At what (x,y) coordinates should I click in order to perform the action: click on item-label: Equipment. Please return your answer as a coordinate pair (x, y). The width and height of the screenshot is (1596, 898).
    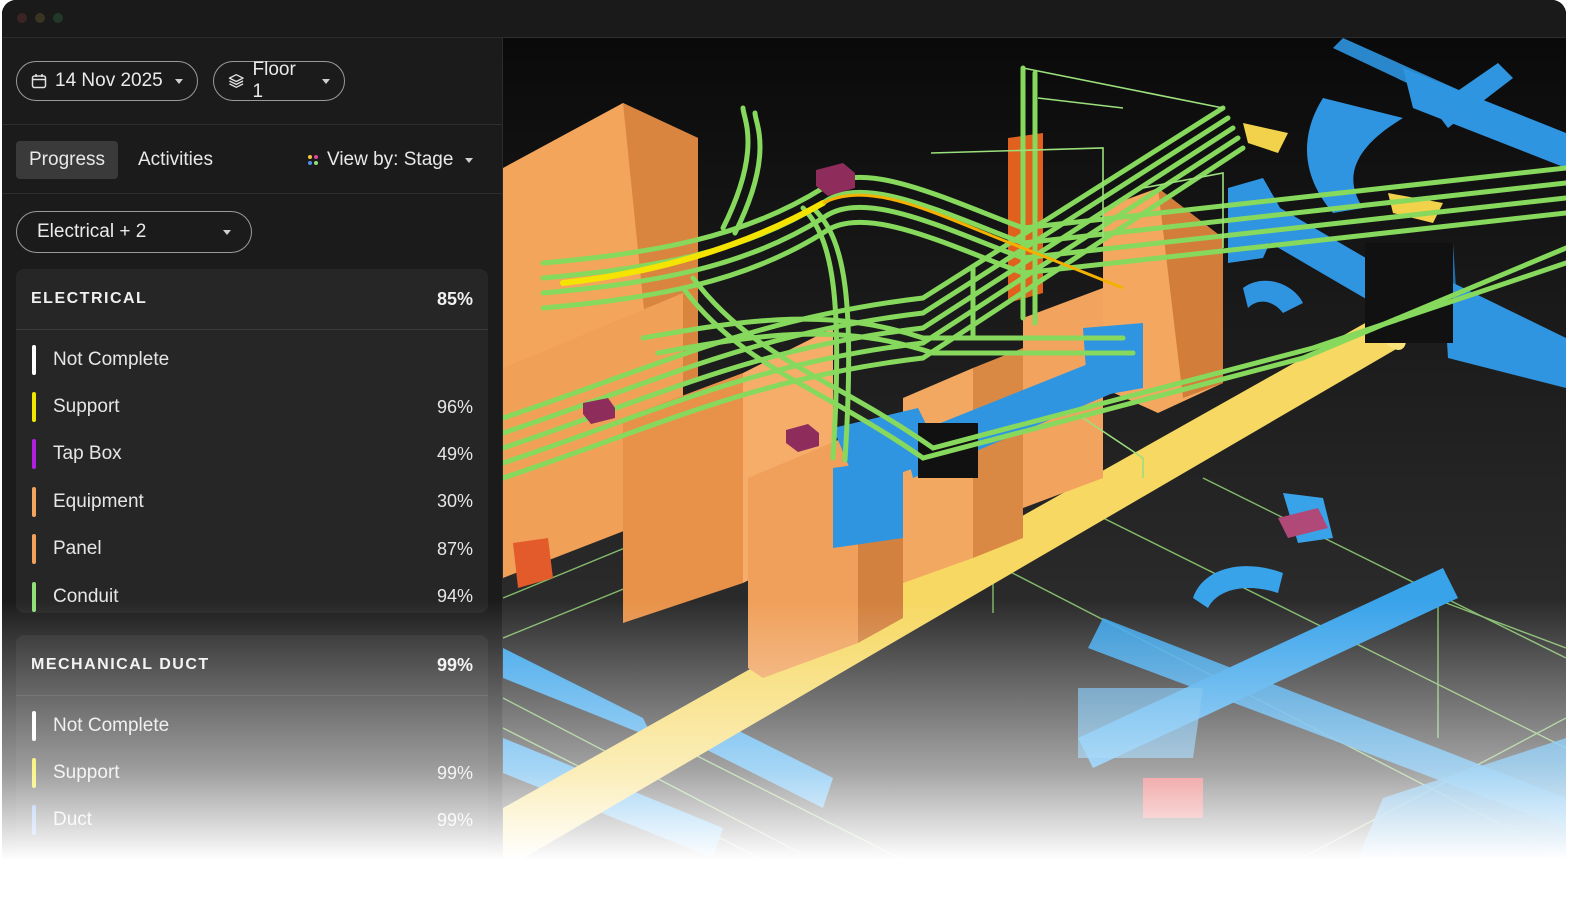
    Looking at the image, I should click on (98, 501).